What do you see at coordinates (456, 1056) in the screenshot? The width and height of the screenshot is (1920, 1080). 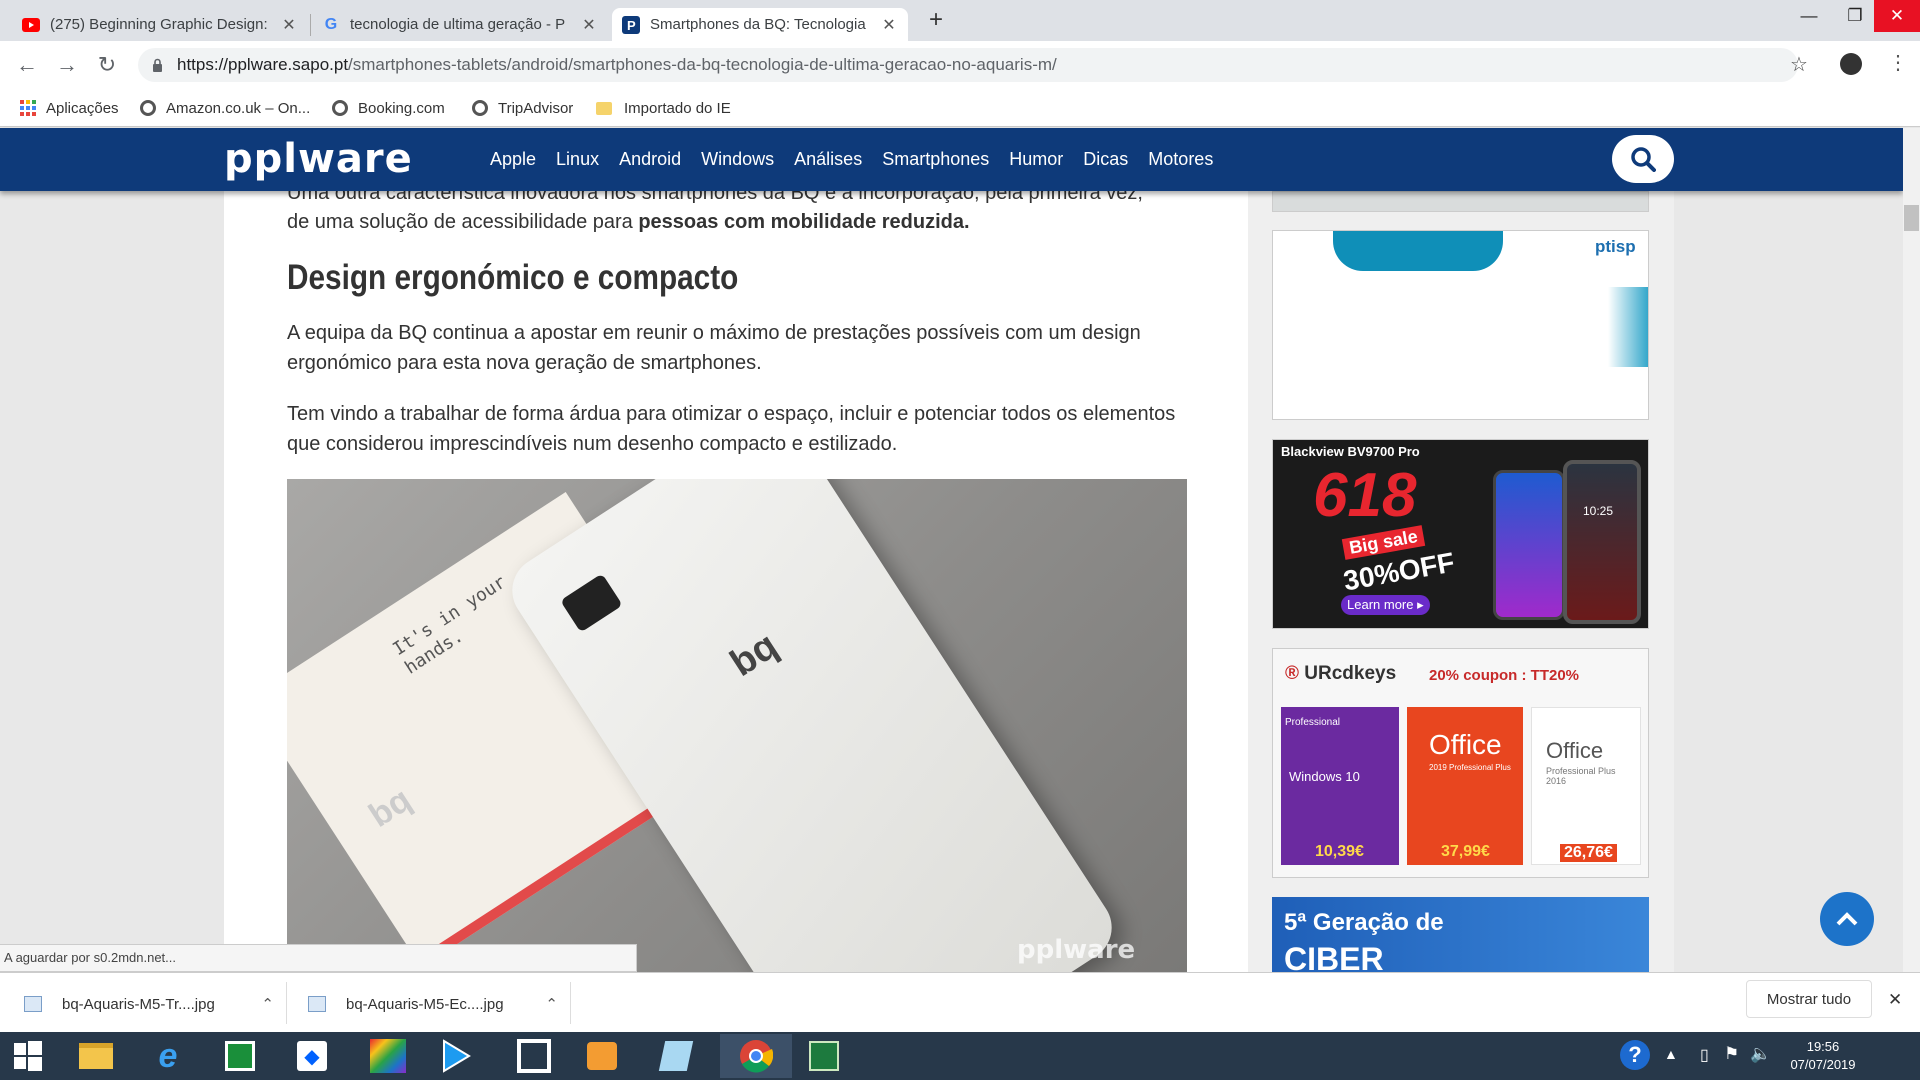 I see `media-player-icon` at bounding box center [456, 1056].